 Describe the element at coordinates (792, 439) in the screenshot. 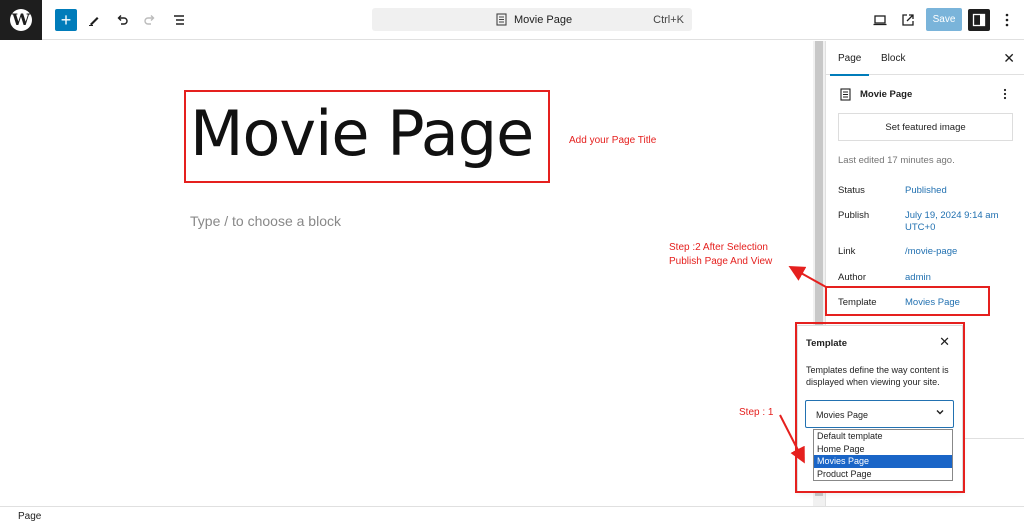

I see `step1-arrow` at that location.